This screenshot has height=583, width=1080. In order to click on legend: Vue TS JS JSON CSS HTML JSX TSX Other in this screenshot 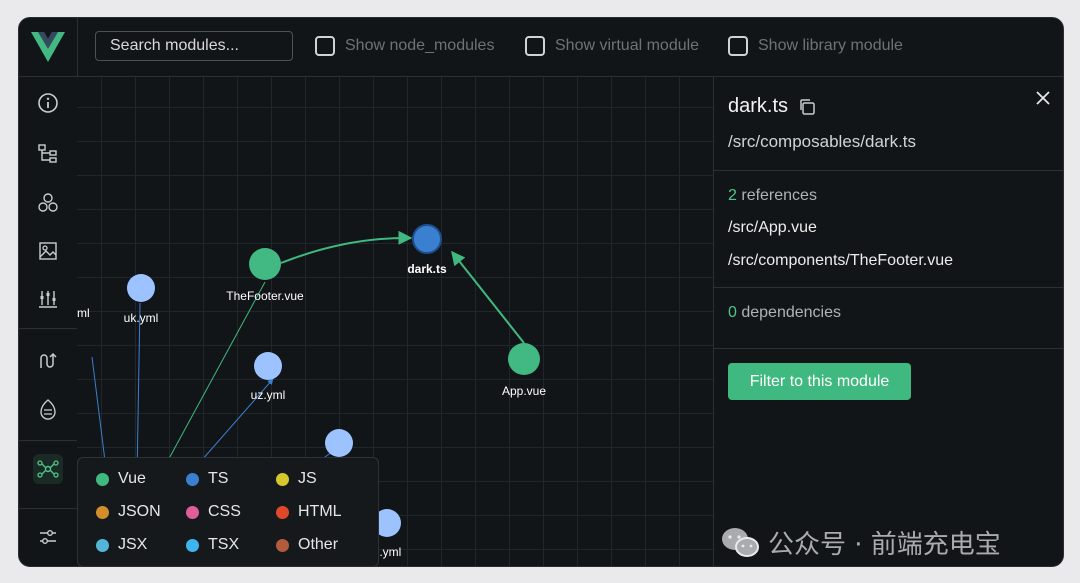, I will do `click(228, 511)`.